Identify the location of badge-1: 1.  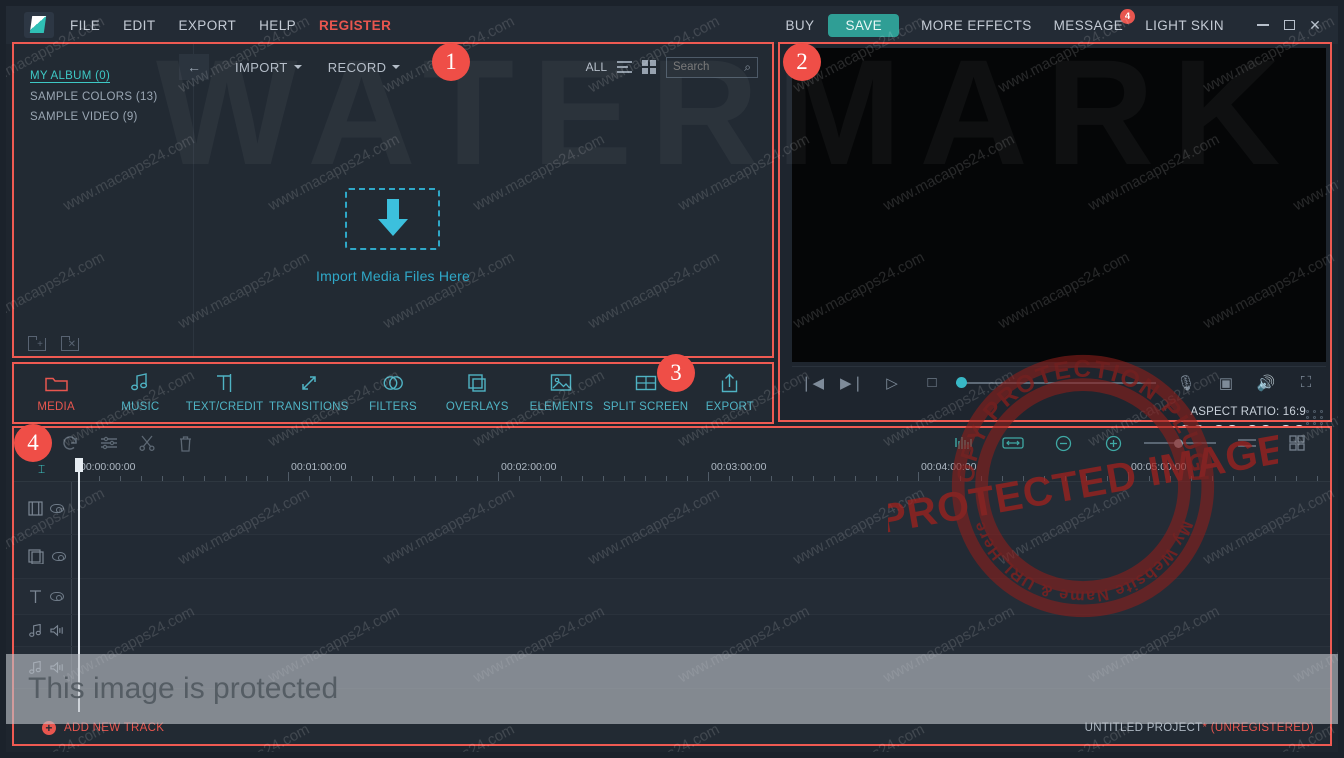
(451, 62).